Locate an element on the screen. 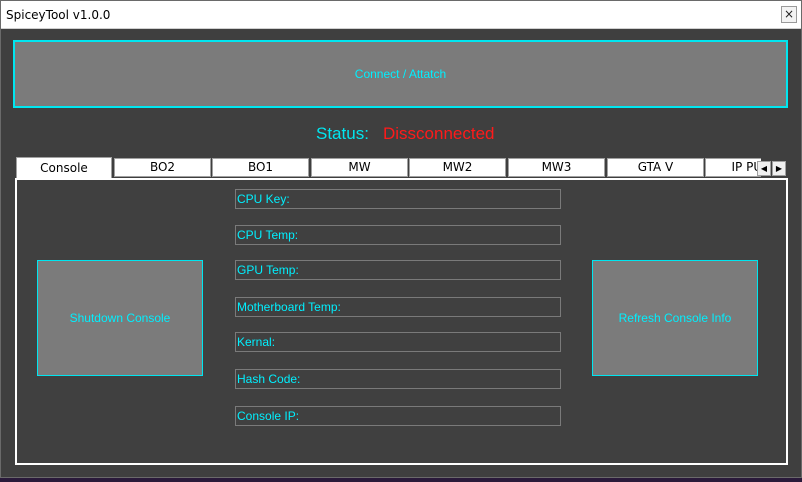  hash-code-field: Hash Code: is located at coordinates (398, 379).